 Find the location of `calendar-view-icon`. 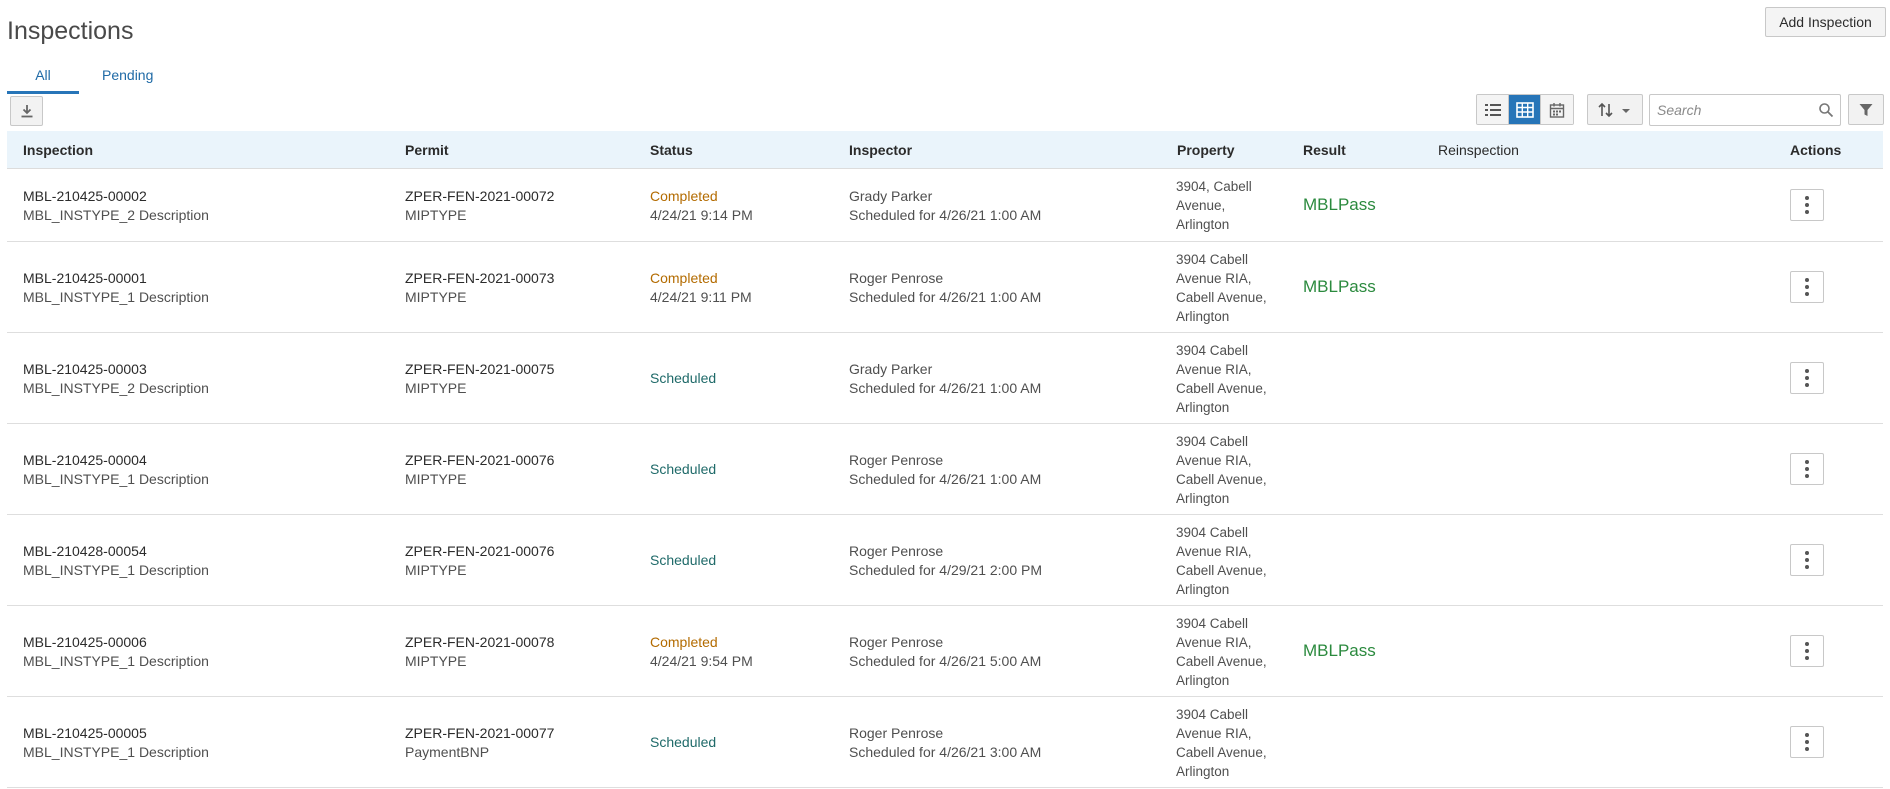

calendar-view-icon is located at coordinates (1557, 110).